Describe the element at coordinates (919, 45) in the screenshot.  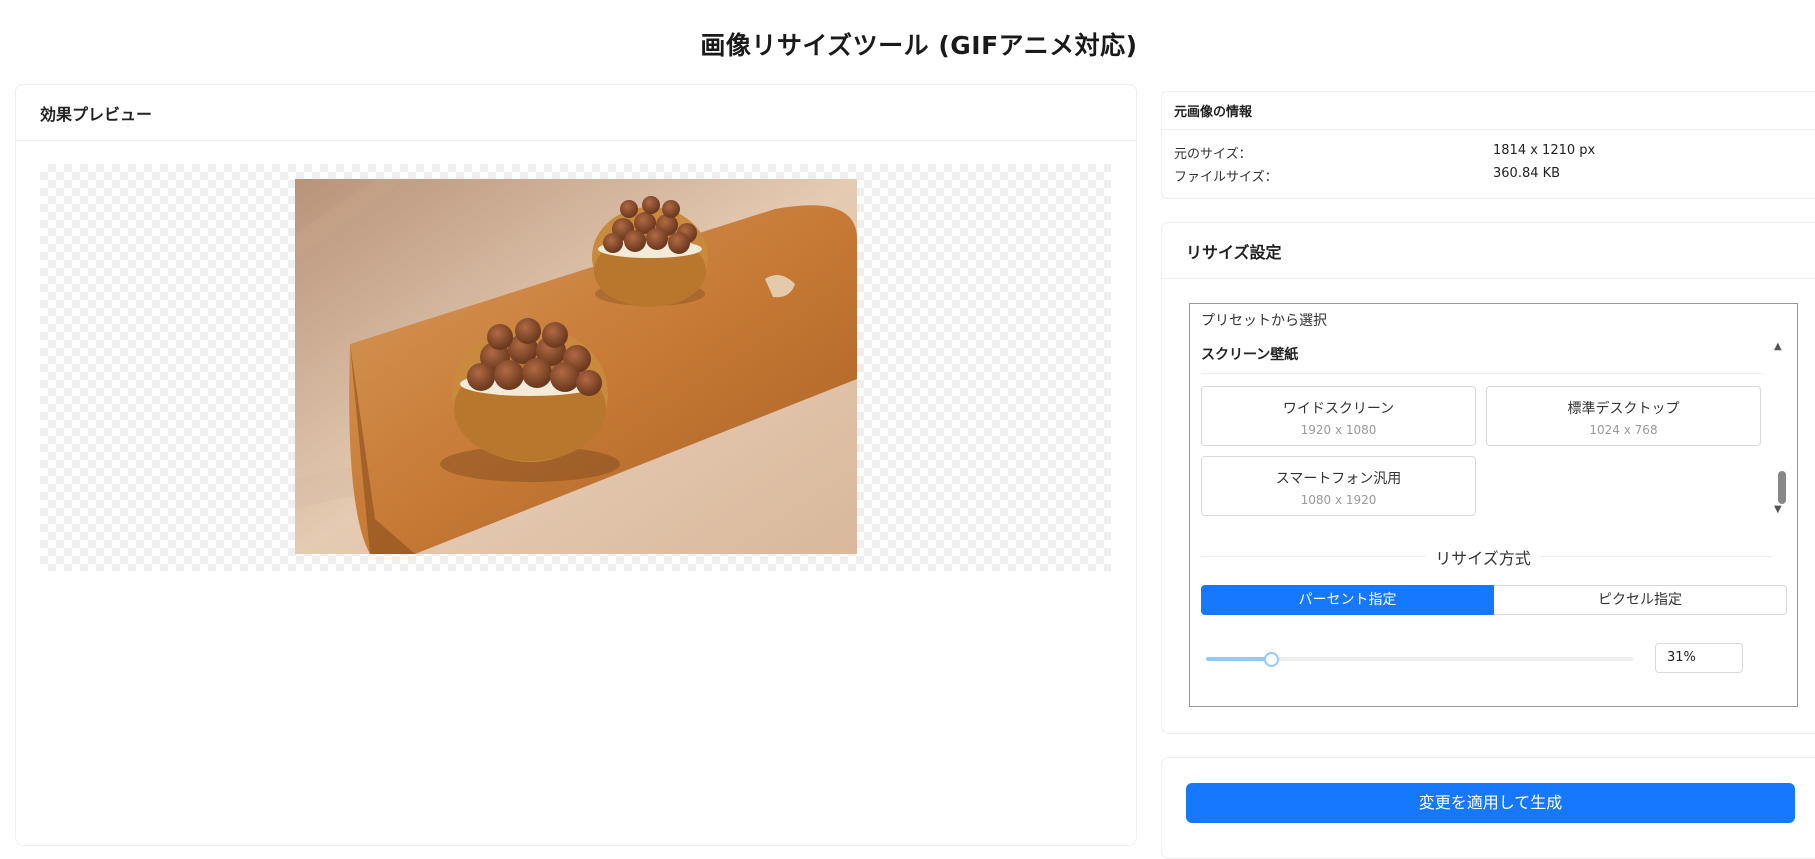
I see `page-title: 画像リサイズツール (GIFアニメ対応)` at that location.